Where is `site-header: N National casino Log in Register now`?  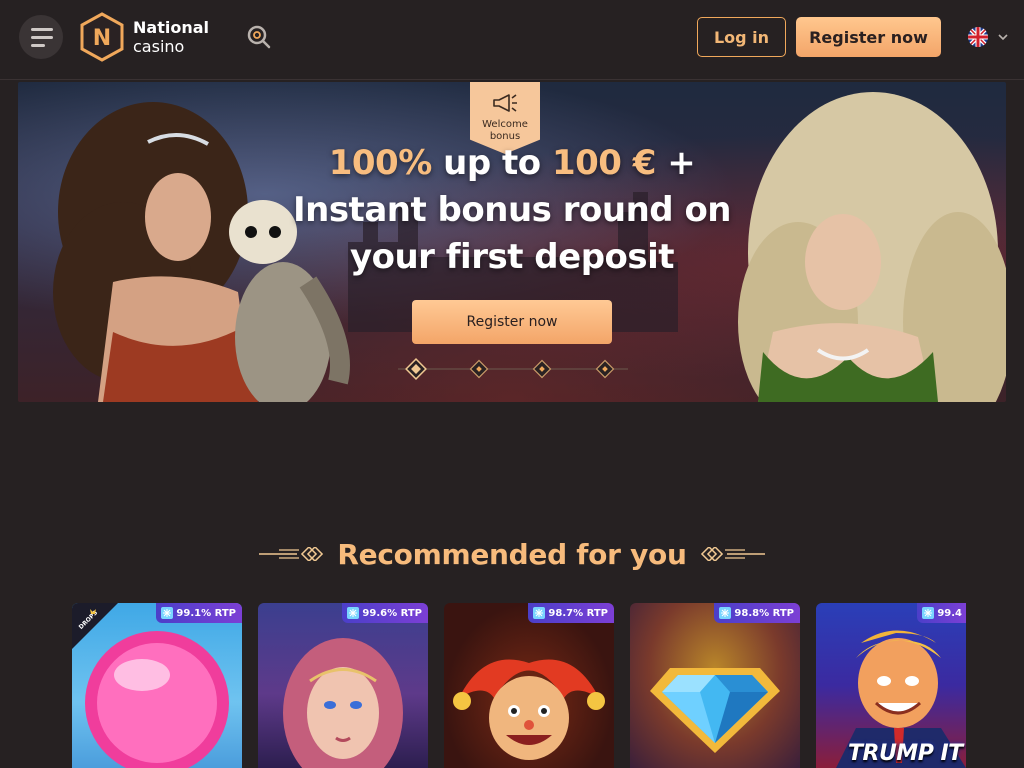
site-header: N National casino Log in Register now is located at coordinates (512, 38).